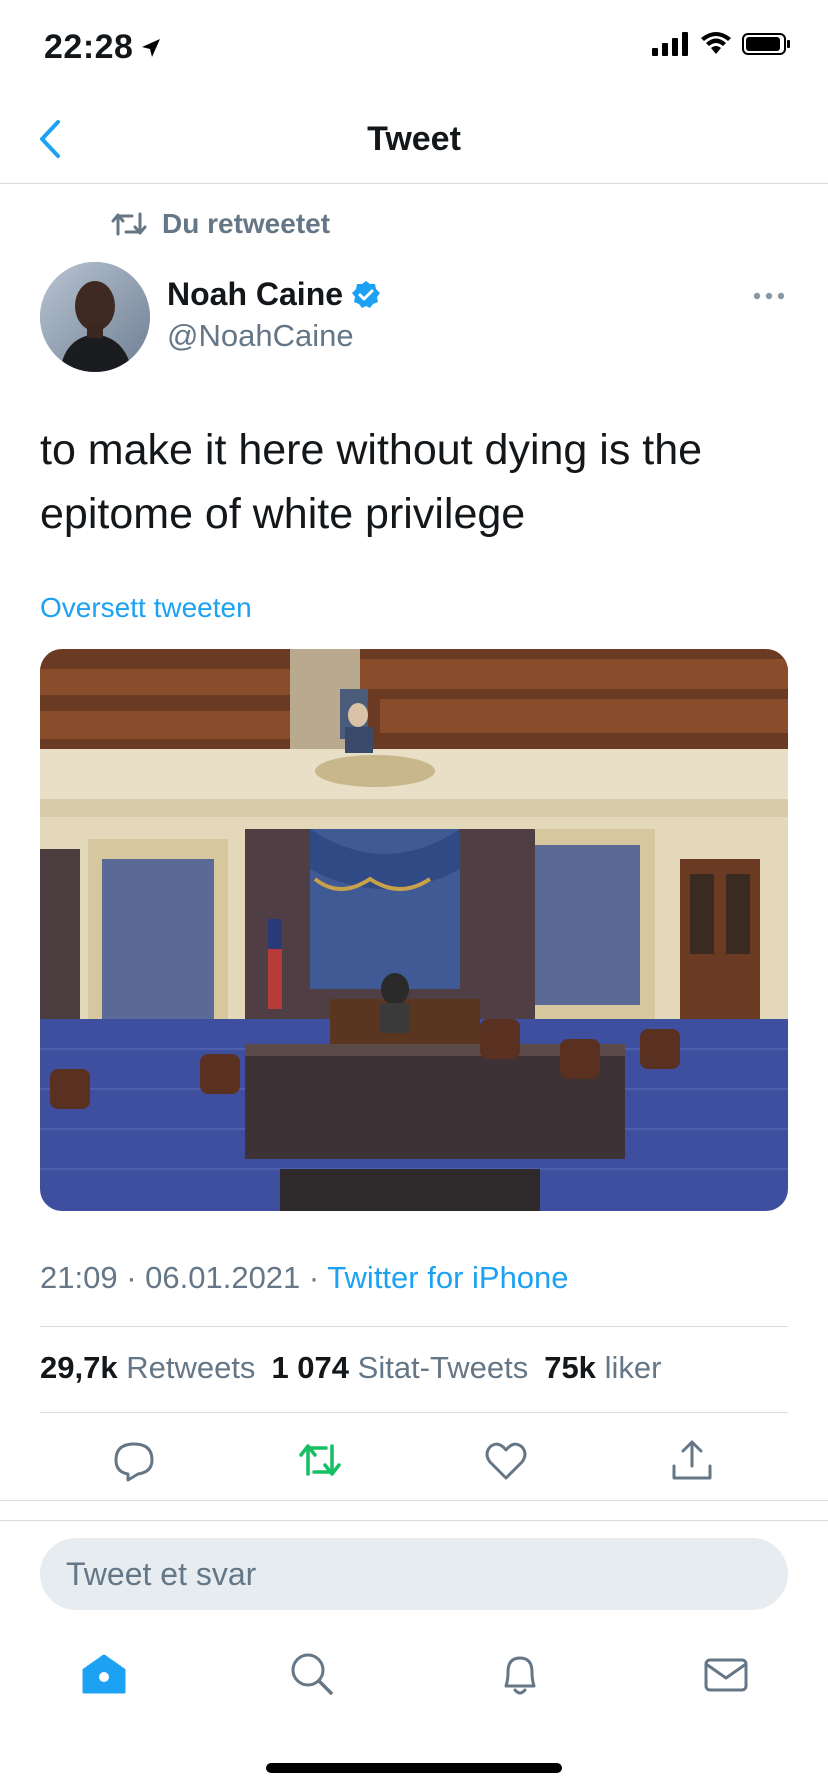 The width and height of the screenshot is (828, 1792). Describe the element at coordinates (134, 1460) in the screenshot. I see `reply-icon` at that location.